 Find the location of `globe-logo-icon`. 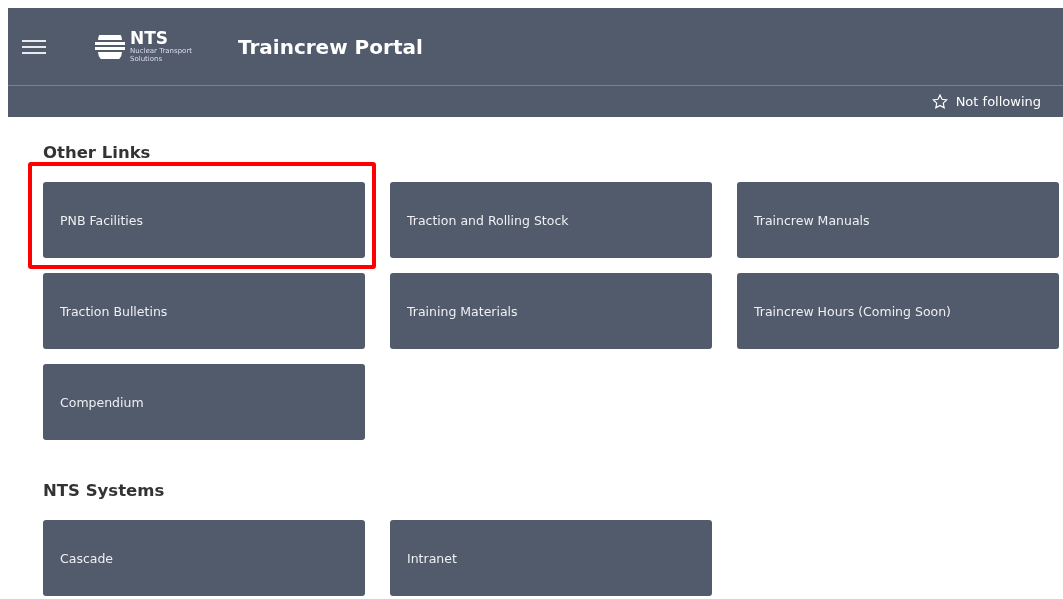

globe-logo-icon is located at coordinates (110, 46).